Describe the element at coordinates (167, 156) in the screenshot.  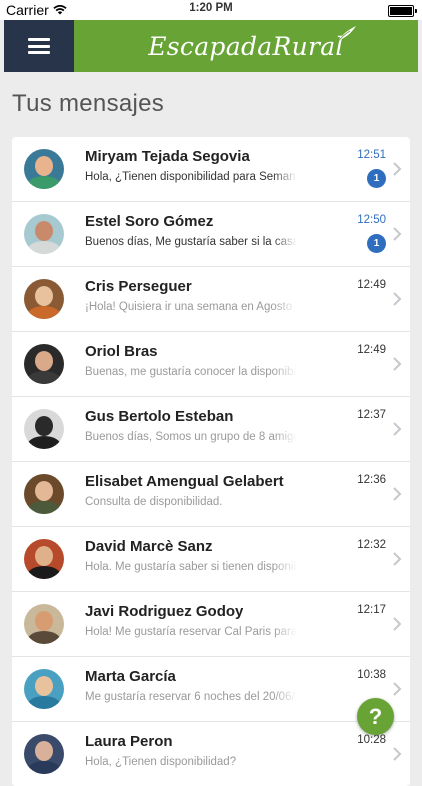
I see `contact-name: Miryam Tejada Segovia` at that location.